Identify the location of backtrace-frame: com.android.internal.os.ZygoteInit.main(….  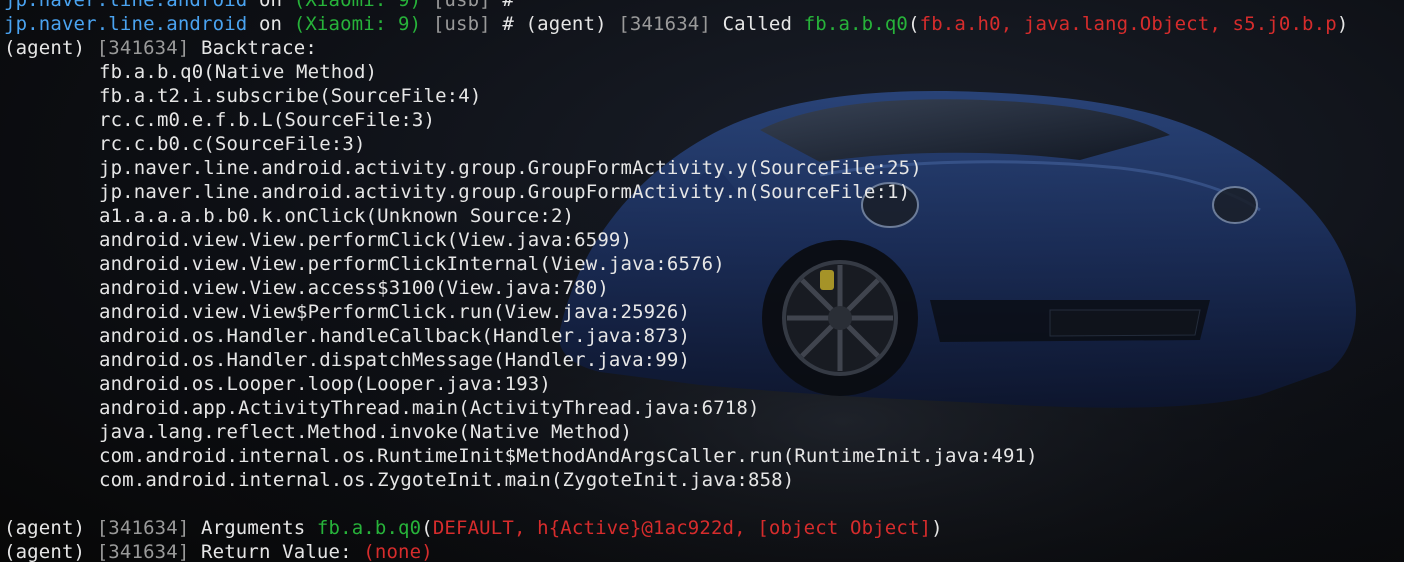
(447, 480).